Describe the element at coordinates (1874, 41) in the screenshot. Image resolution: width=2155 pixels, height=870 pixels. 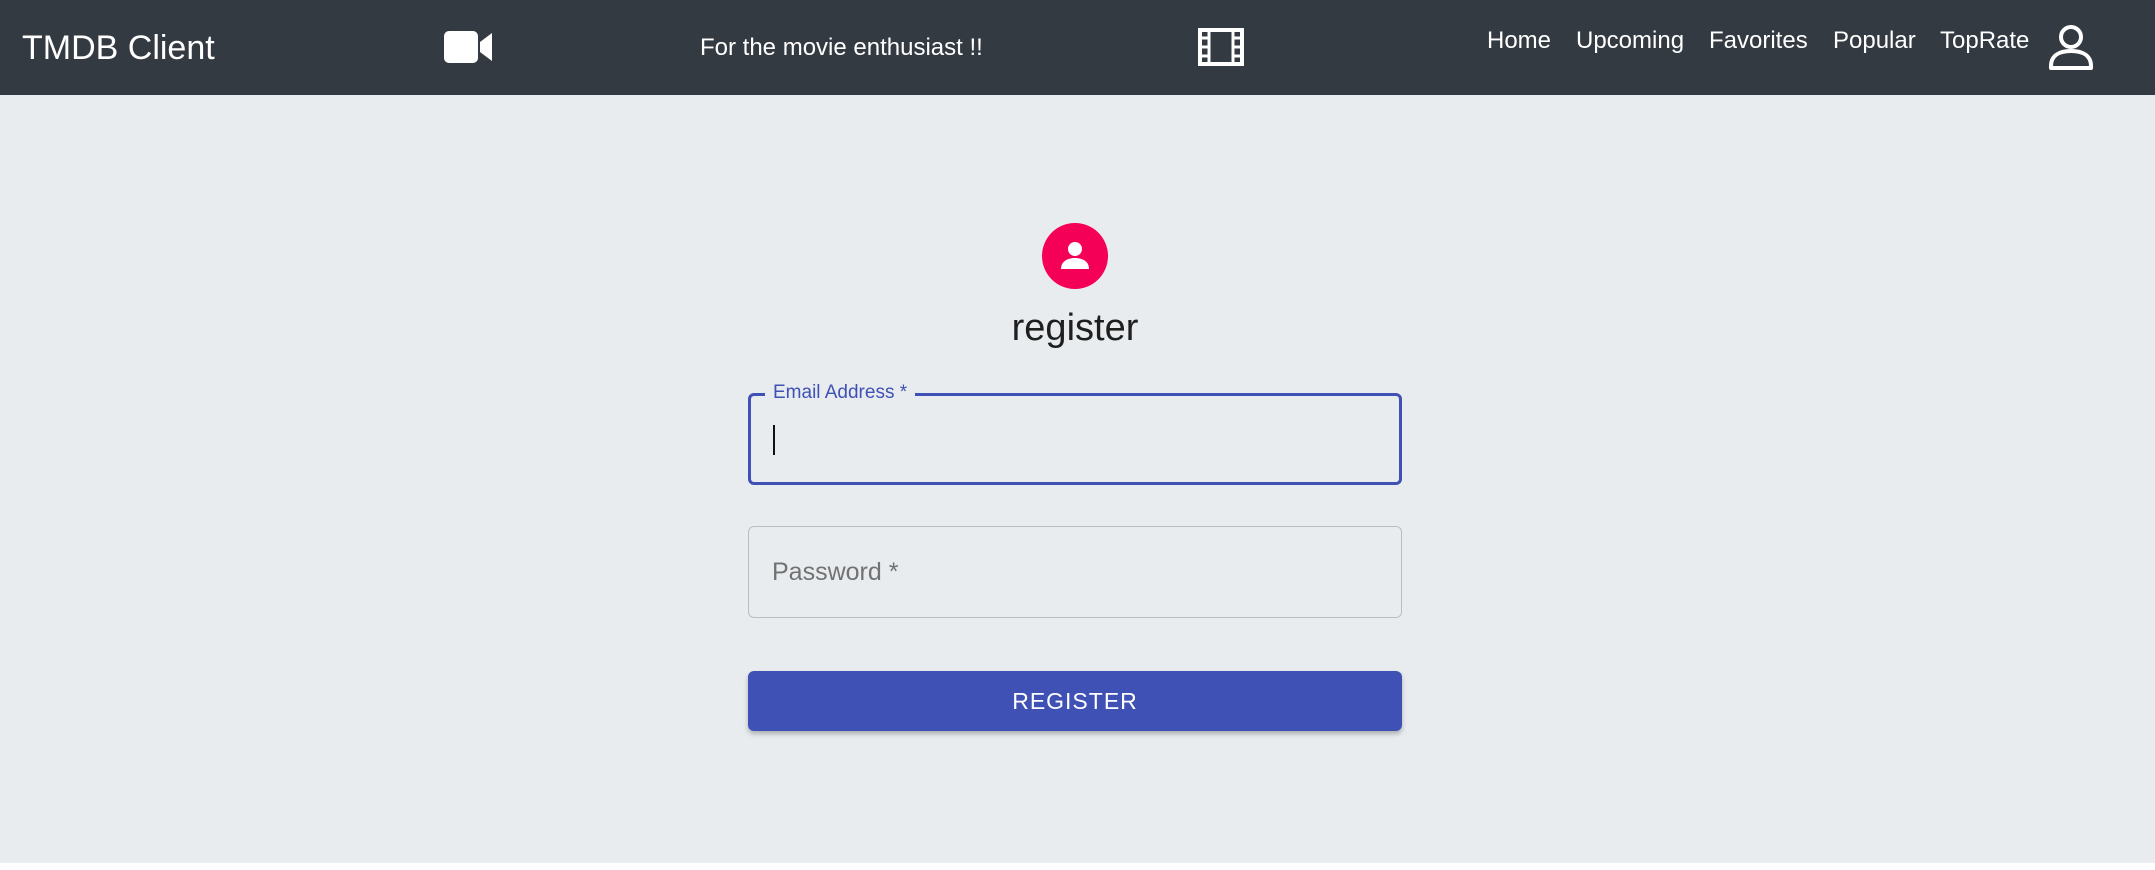
I see `nav-link-popular: Popular` at that location.